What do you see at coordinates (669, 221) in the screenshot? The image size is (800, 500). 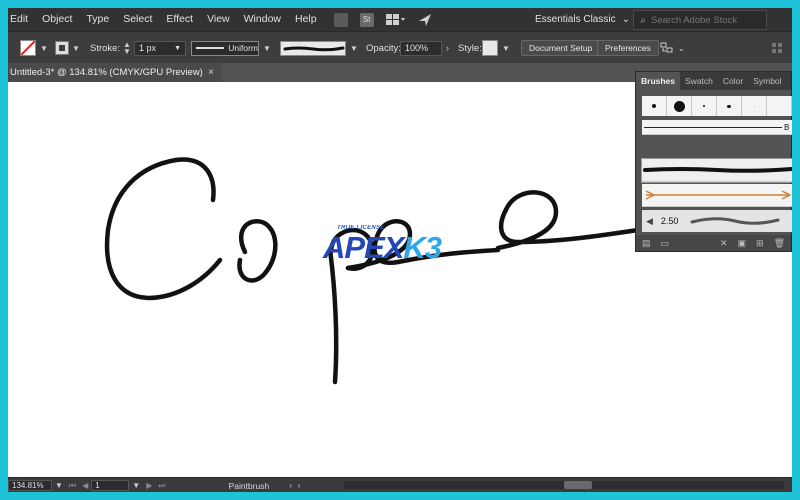 I see `brush-size-value: 2.50` at bounding box center [669, 221].